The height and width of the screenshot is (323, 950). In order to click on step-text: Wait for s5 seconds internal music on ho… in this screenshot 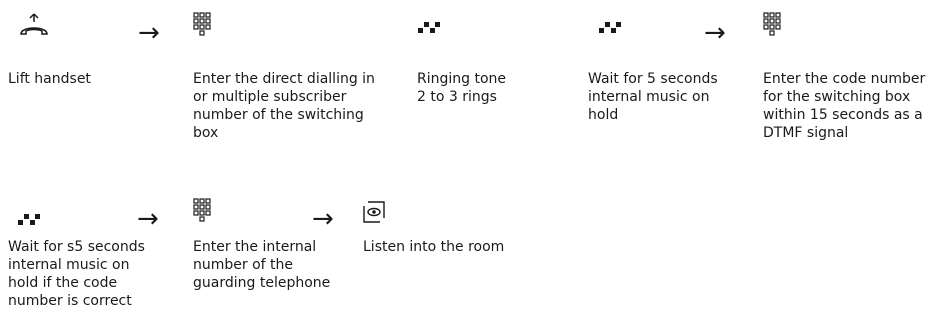, I will do `click(76, 274)`.